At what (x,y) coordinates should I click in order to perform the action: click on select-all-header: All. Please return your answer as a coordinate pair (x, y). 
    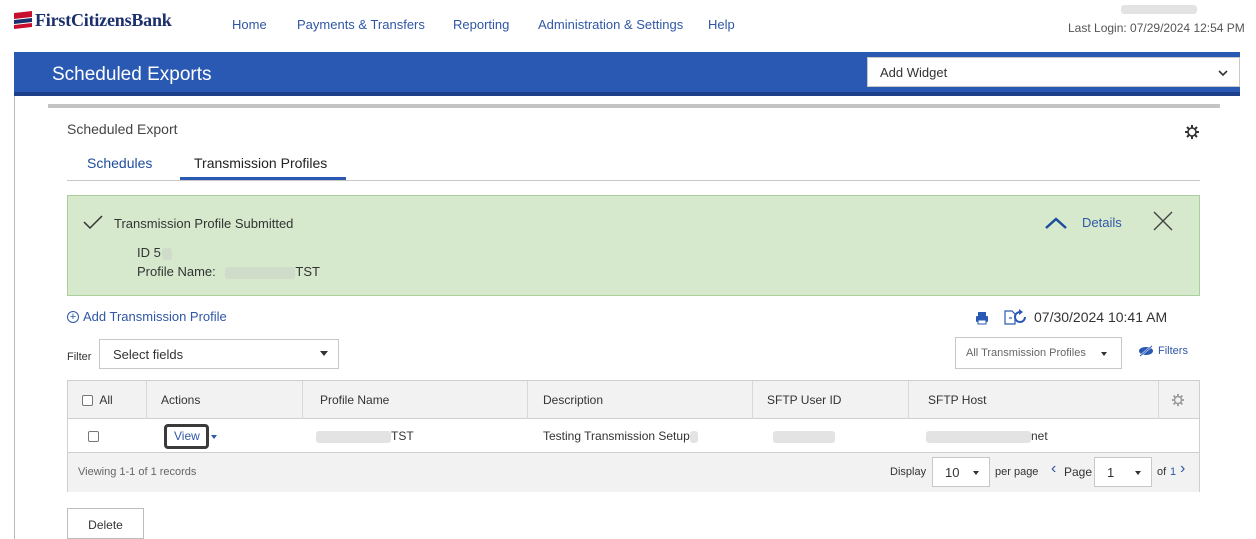
    Looking at the image, I should click on (107, 400).